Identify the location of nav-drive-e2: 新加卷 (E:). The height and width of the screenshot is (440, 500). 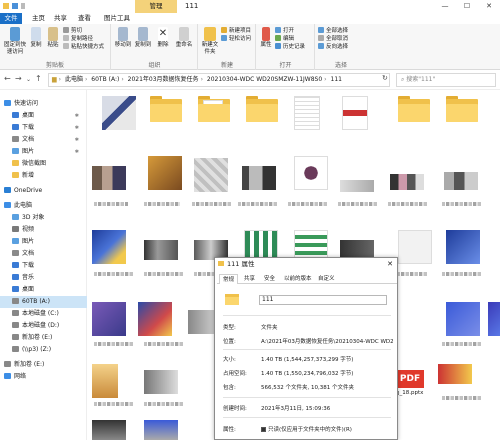
(43, 365).